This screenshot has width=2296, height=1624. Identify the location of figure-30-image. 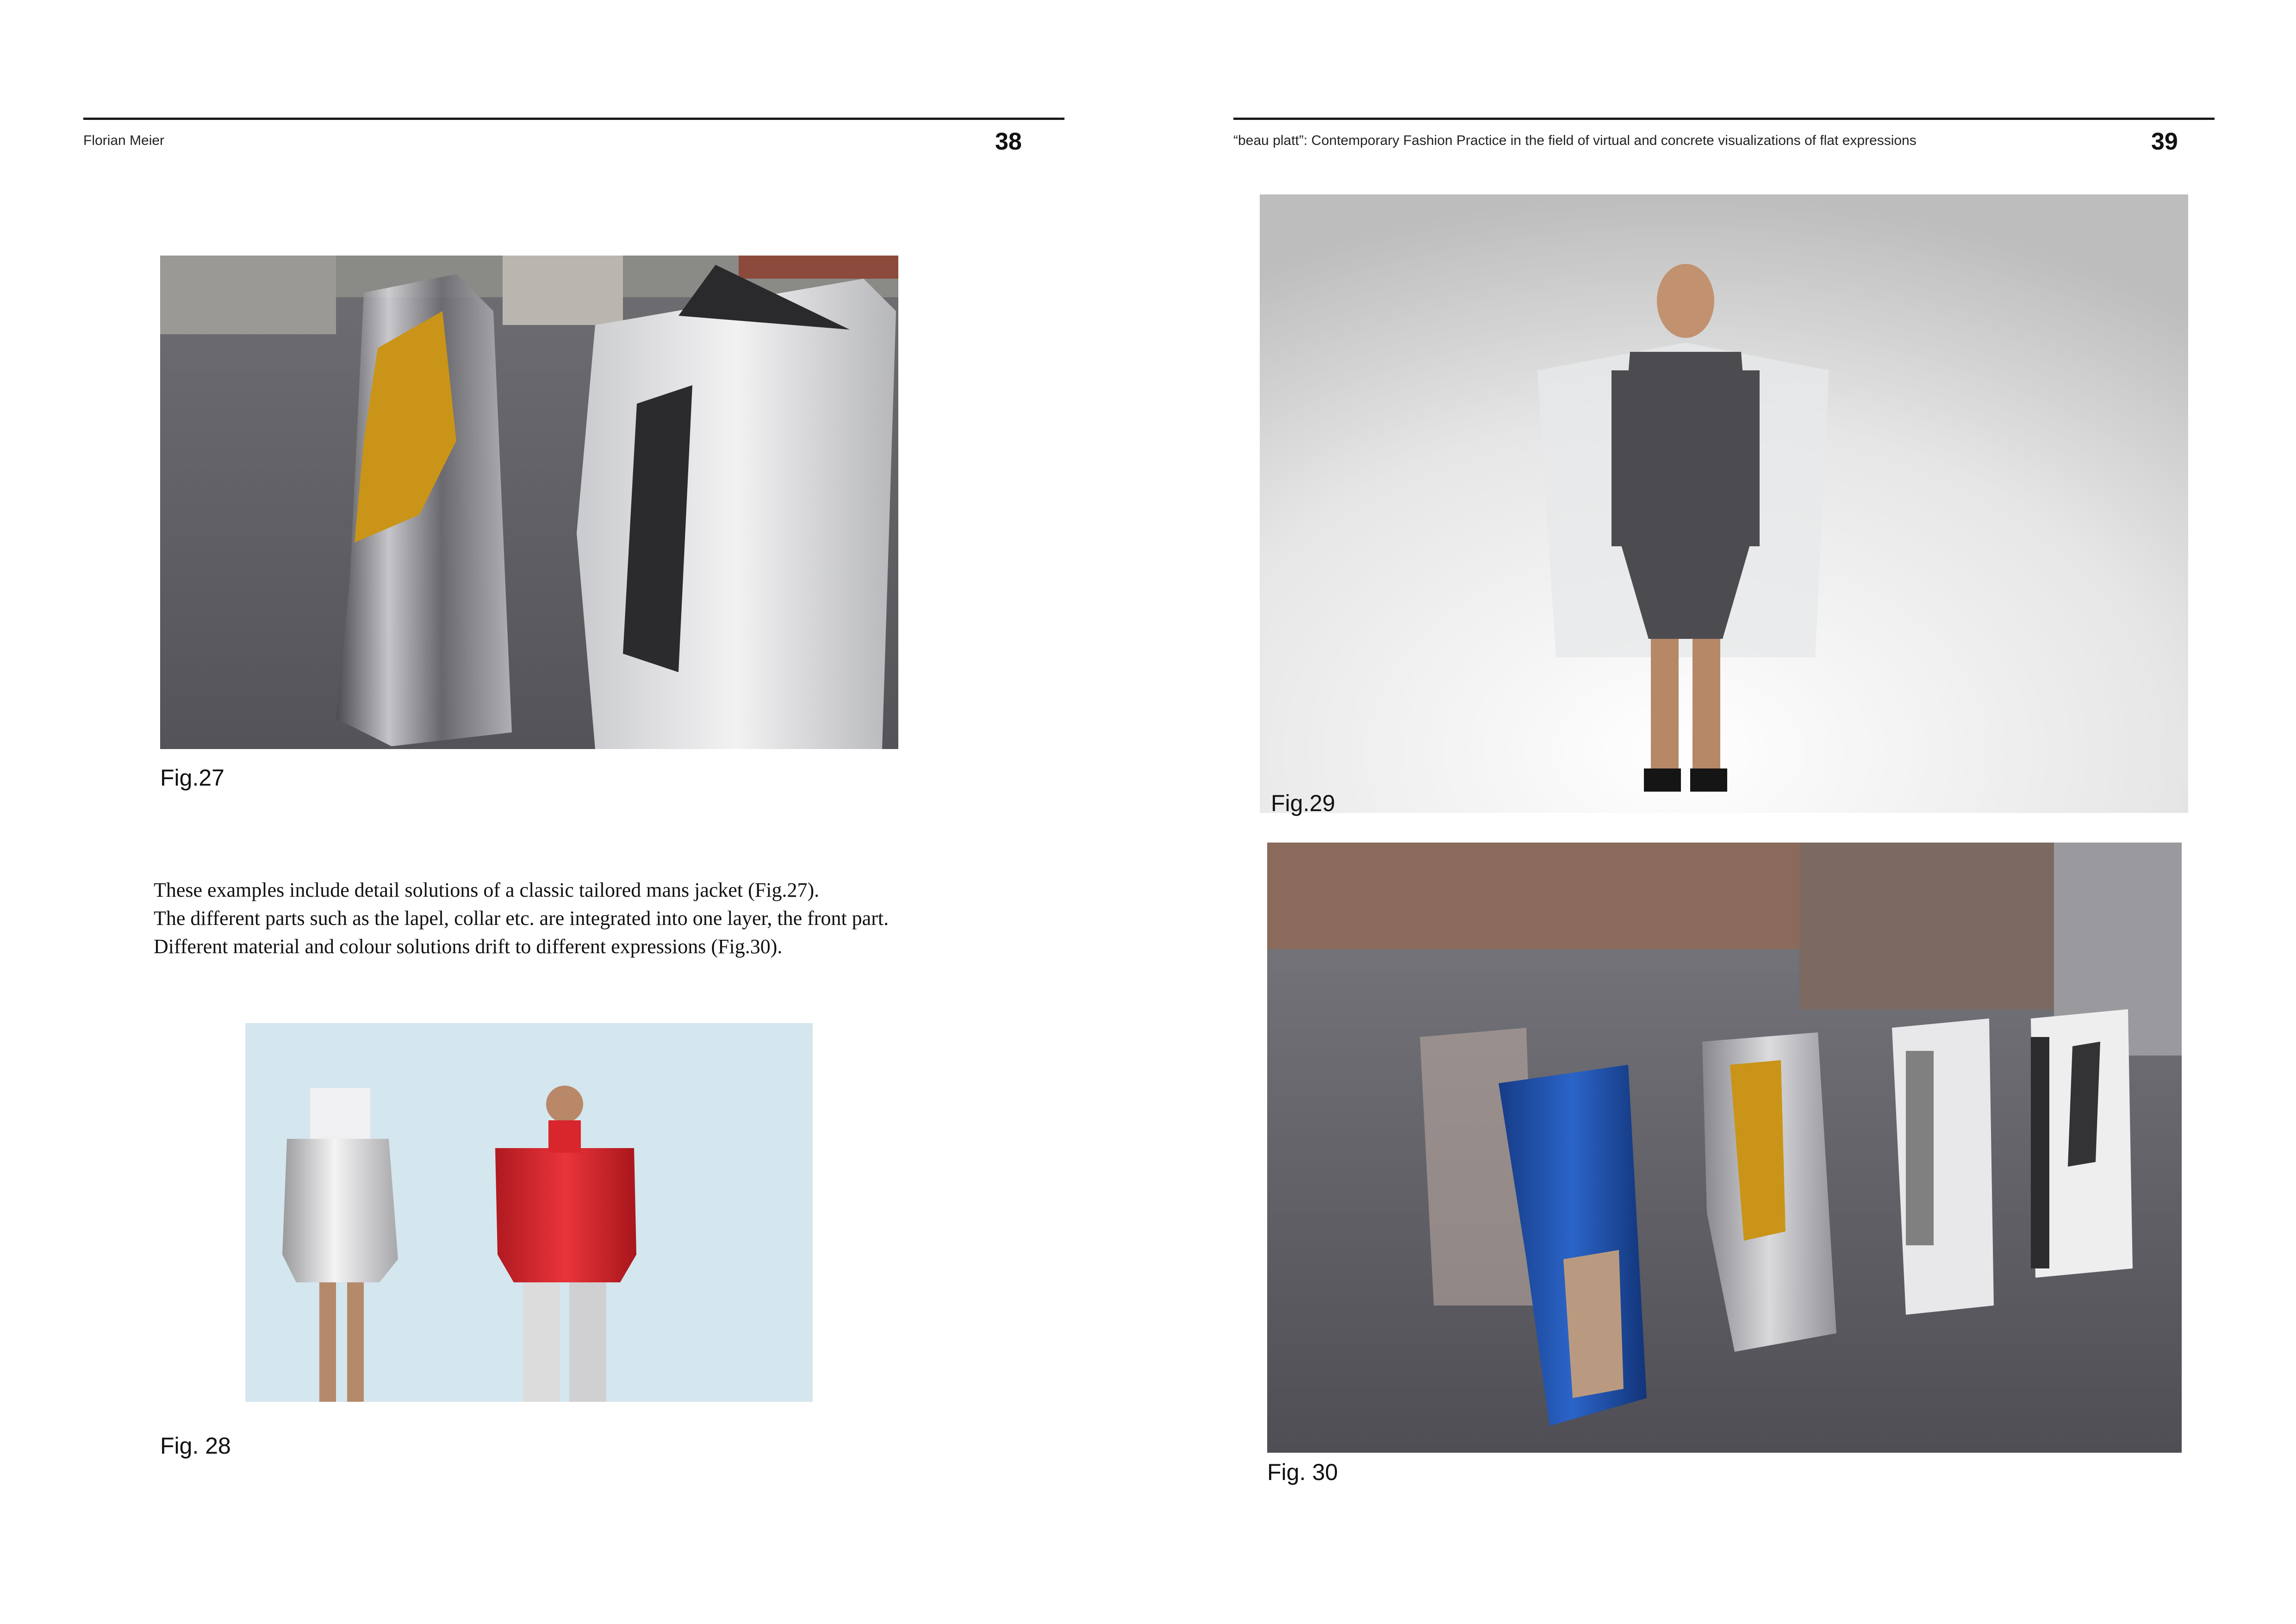
(1724, 1148).